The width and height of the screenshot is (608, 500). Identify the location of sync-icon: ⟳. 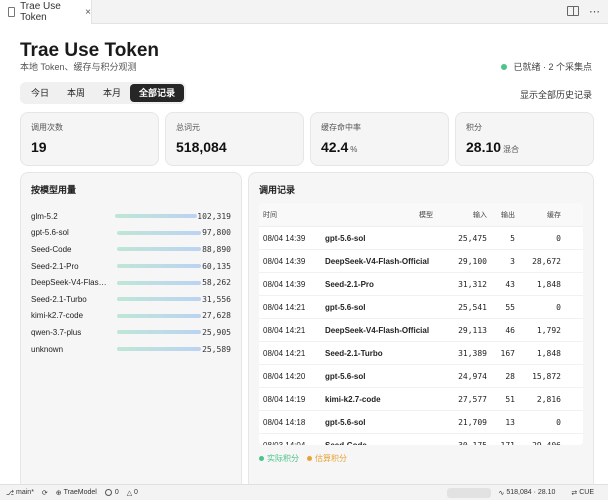
(44, 493).